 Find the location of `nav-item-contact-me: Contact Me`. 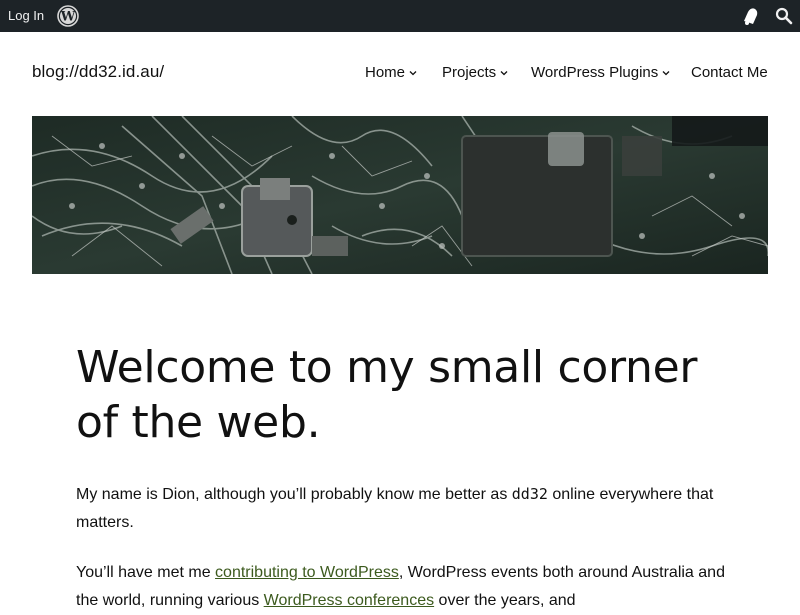

nav-item-contact-me: Contact Me is located at coordinates (729, 72).